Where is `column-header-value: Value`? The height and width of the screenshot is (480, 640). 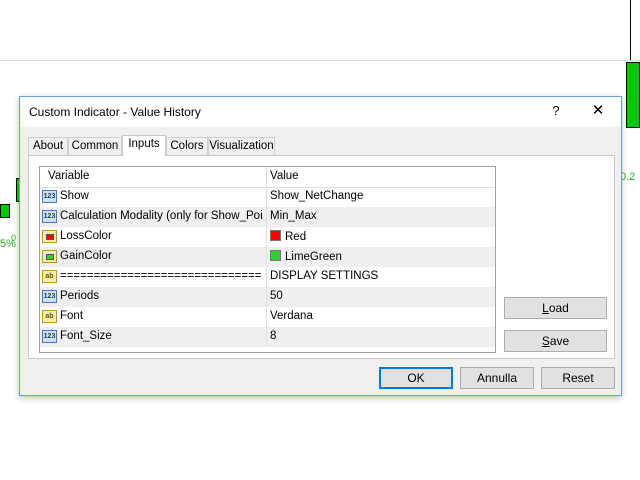 column-header-value: Value is located at coordinates (284, 176).